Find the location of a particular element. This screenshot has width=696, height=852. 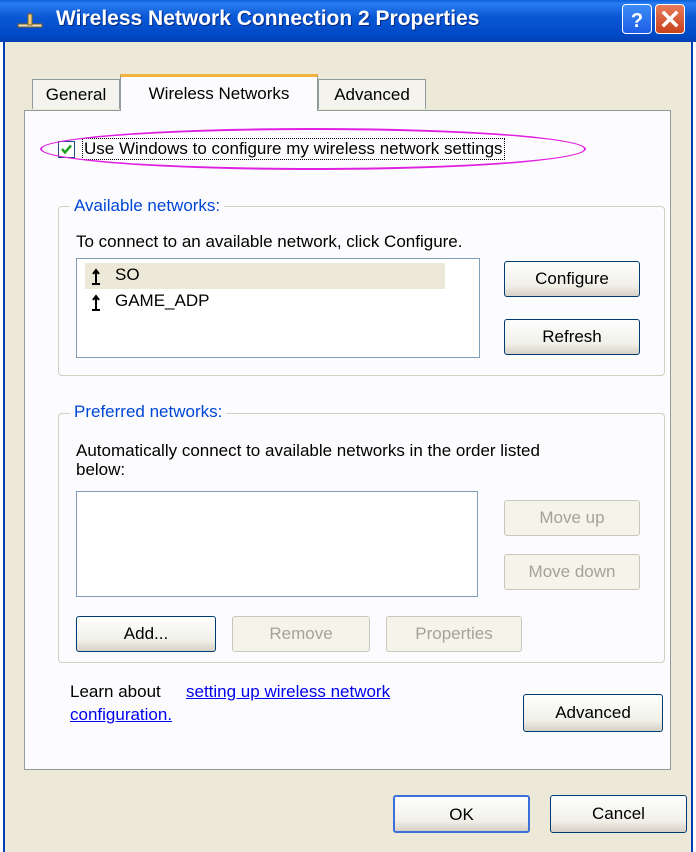

ok-button: OK is located at coordinates (461, 814).